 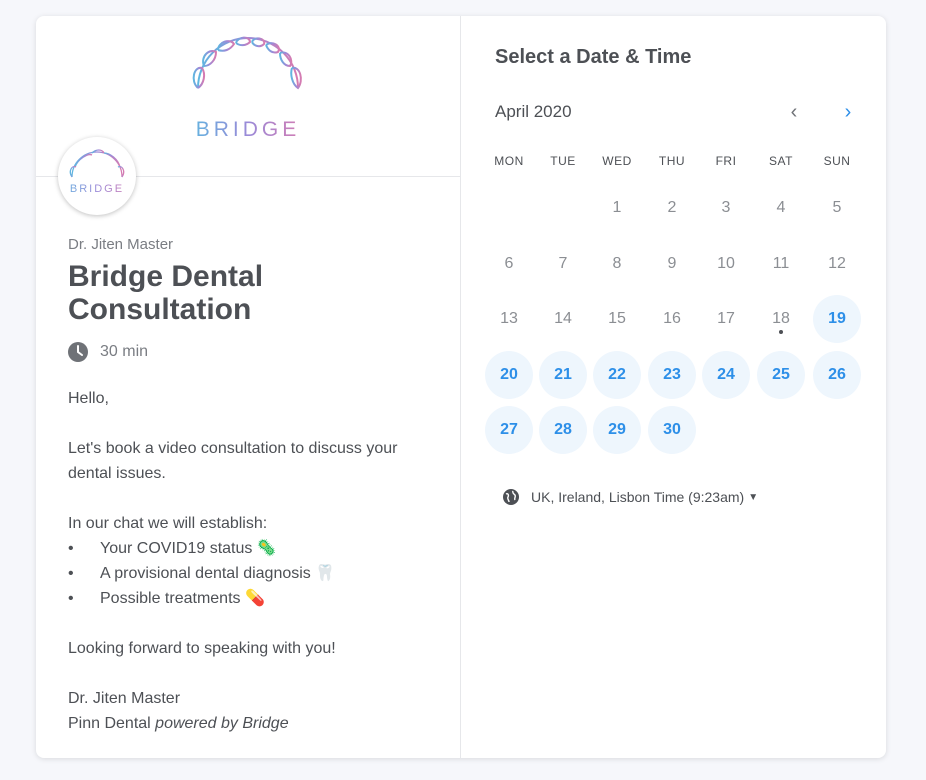 What do you see at coordinates (837, 375) in the screenshot?
I see `calendar-day-26: 26` at bounding box center [837, 375].